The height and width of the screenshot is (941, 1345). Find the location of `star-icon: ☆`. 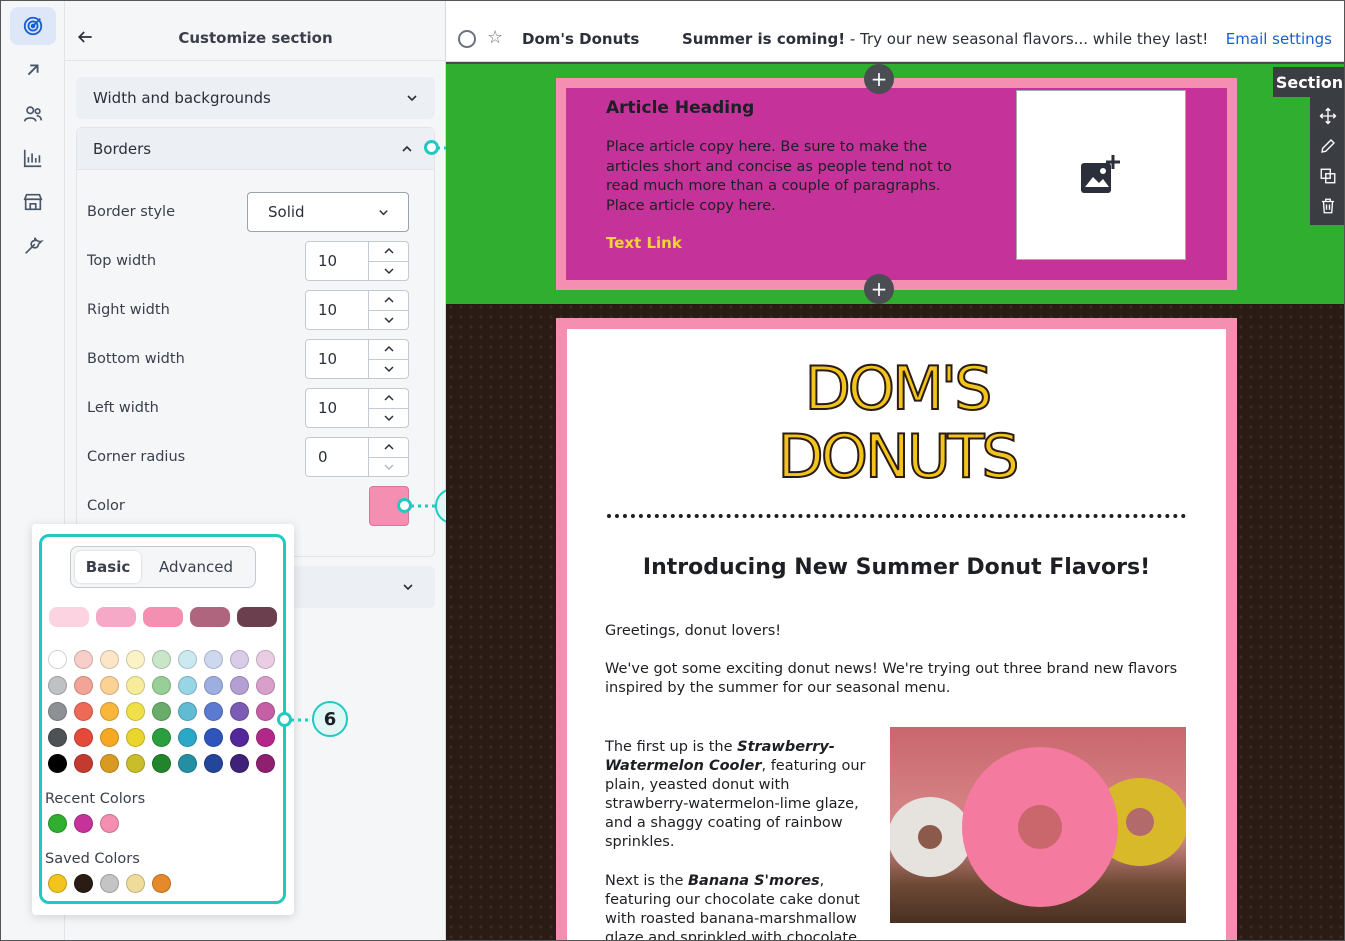

star-icon: ☆ is located at coordinates (495, 37).